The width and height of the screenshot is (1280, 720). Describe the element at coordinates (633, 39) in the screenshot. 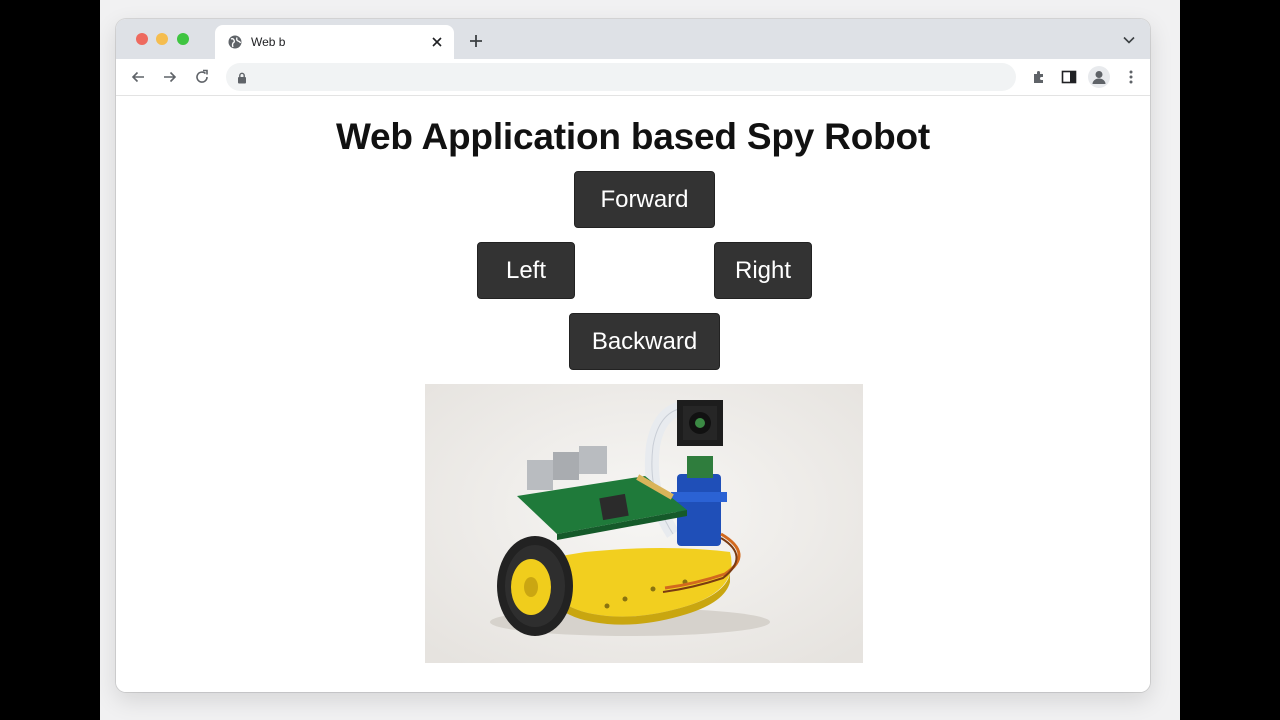

I see `tab-strip: Web b` at that location.